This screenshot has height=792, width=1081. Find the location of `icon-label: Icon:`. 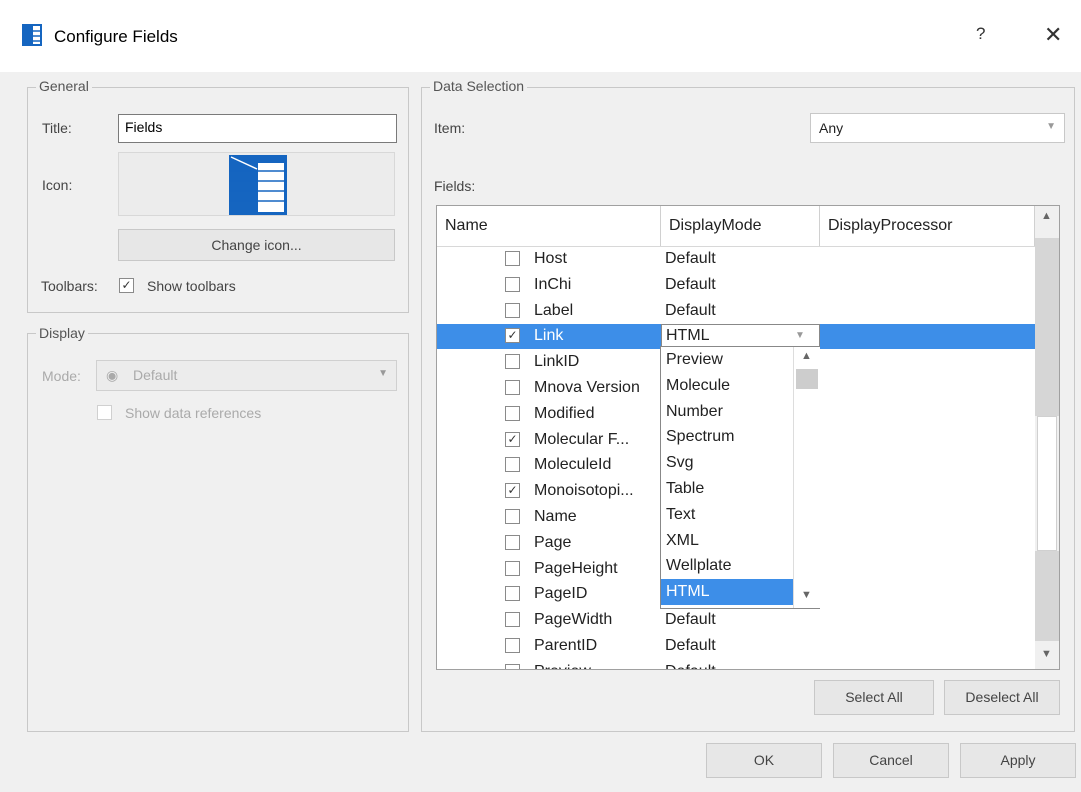

icon-label: Icon: is located at coordinates (57, 185).